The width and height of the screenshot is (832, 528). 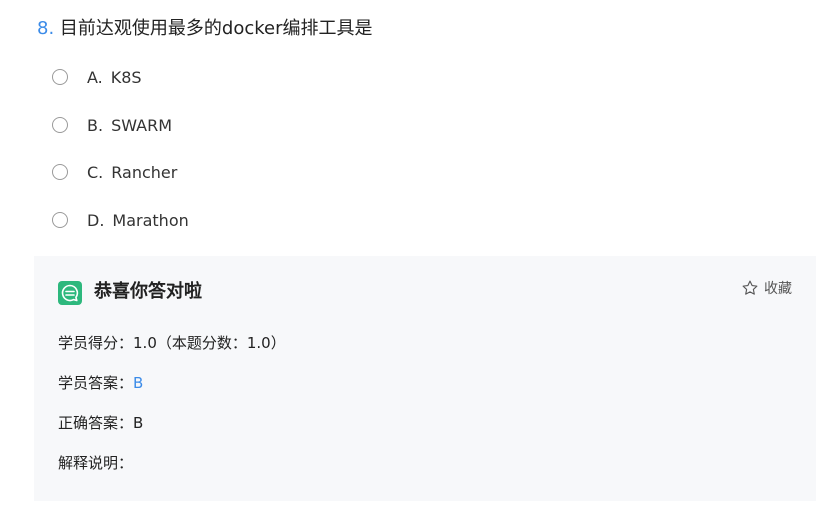 I want to click on score-value: 1.0（本题分数：1.0）, so click(x=209, y=343).